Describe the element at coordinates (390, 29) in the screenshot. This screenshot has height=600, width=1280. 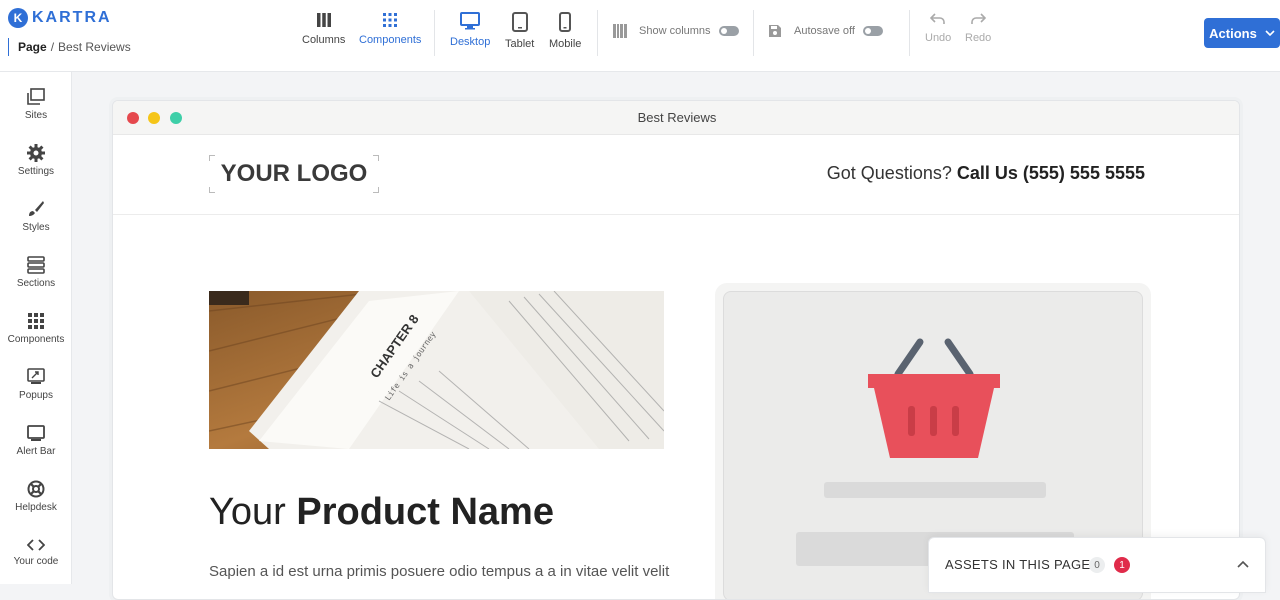
I see `components-button: Components` at that location.